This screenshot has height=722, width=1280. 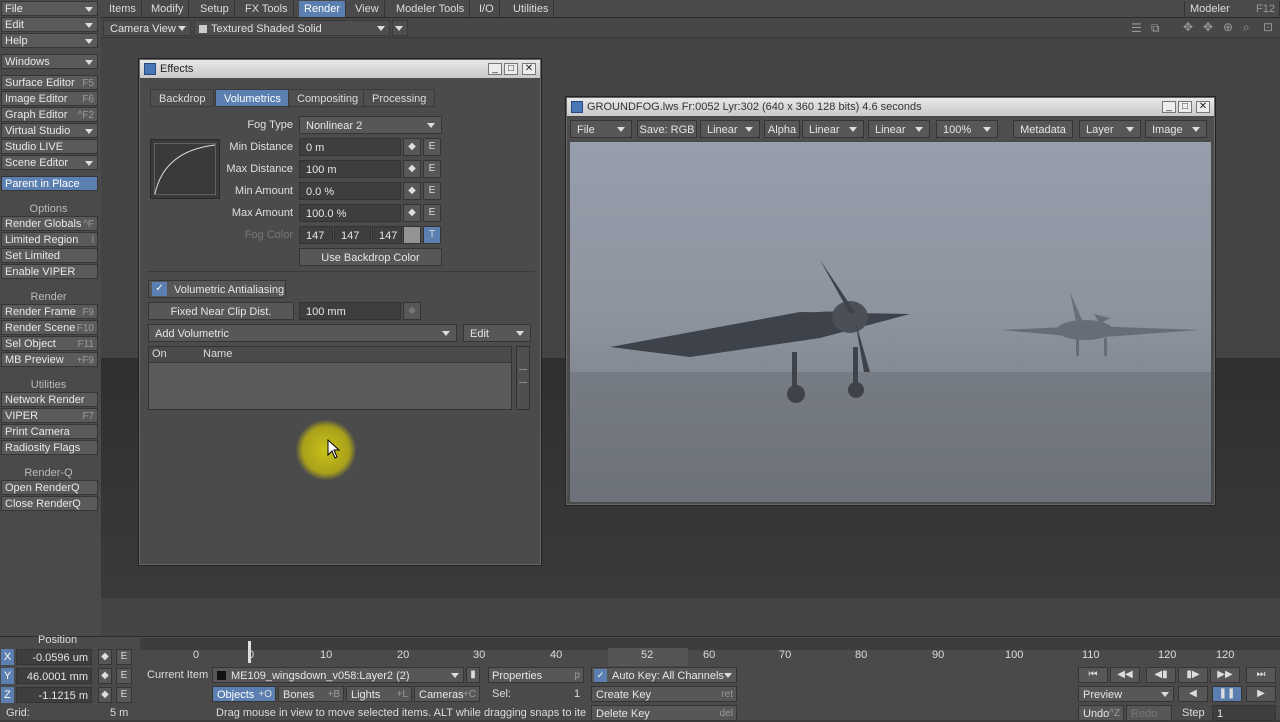 What do you see at coordinates (664, 713) in the screenshot?
I see `delete-key-button: Delete Key del` at bounding box center [664, 713].